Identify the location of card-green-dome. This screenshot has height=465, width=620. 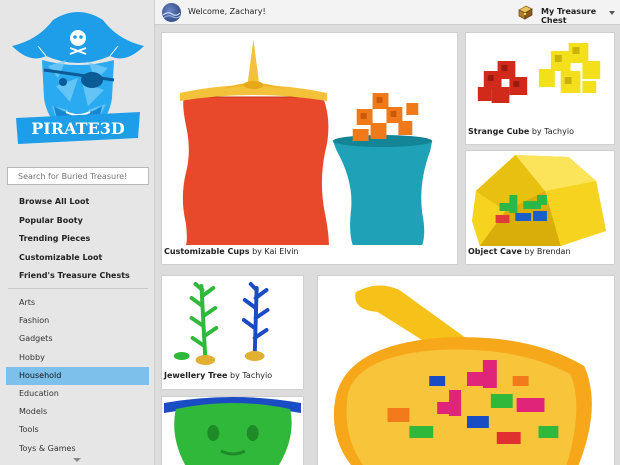
(232, 430).